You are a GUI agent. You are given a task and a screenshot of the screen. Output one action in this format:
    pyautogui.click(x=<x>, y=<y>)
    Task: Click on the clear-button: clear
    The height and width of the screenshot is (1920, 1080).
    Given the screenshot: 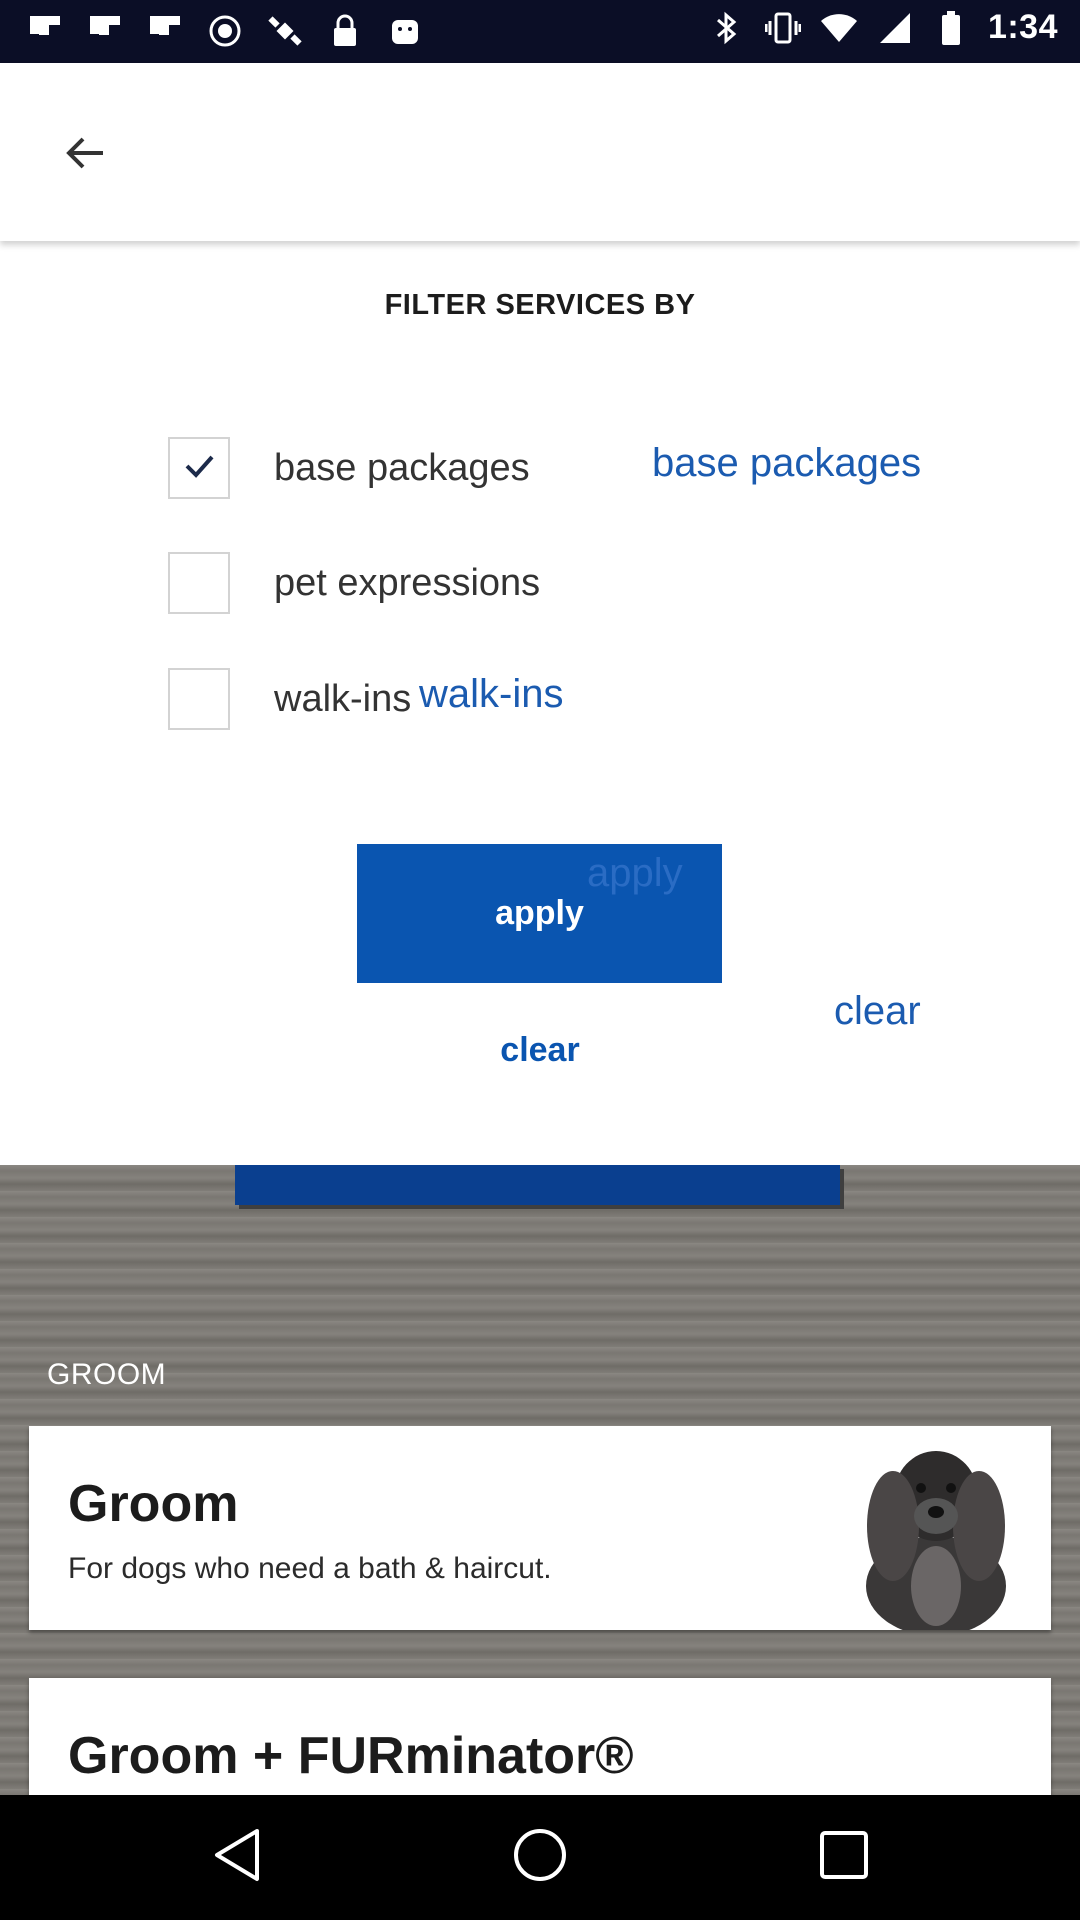 What is the action you would take?
    pyautogui.click(x=540, y=1050)
    